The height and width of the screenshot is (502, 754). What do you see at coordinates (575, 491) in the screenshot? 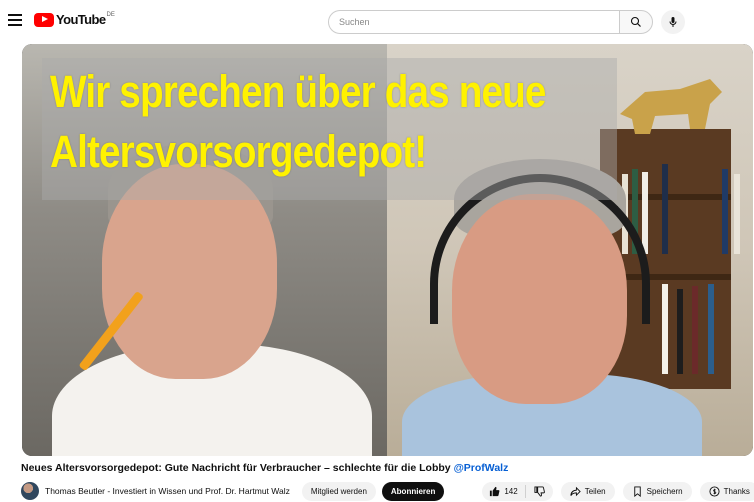
I see `share-icon` at bounding box center [575, 491].